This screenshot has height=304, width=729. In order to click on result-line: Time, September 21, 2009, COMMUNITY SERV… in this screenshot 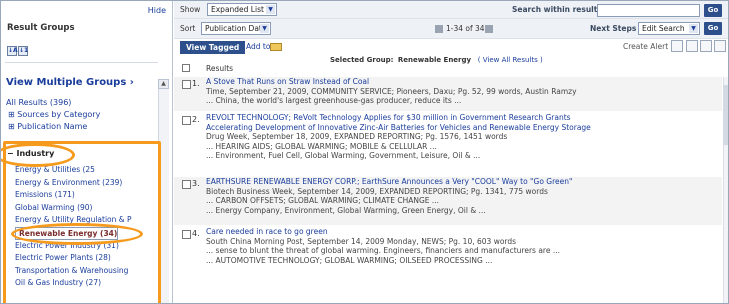, I will do `click(391, 91)`.